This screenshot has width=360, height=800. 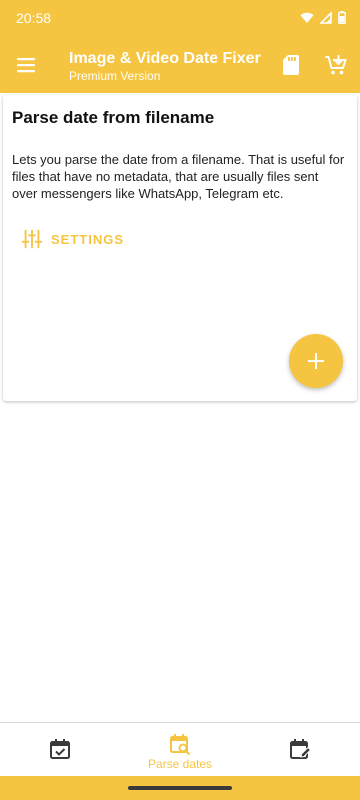 I want to click on cart-add-button, so click(x=336, y=65).